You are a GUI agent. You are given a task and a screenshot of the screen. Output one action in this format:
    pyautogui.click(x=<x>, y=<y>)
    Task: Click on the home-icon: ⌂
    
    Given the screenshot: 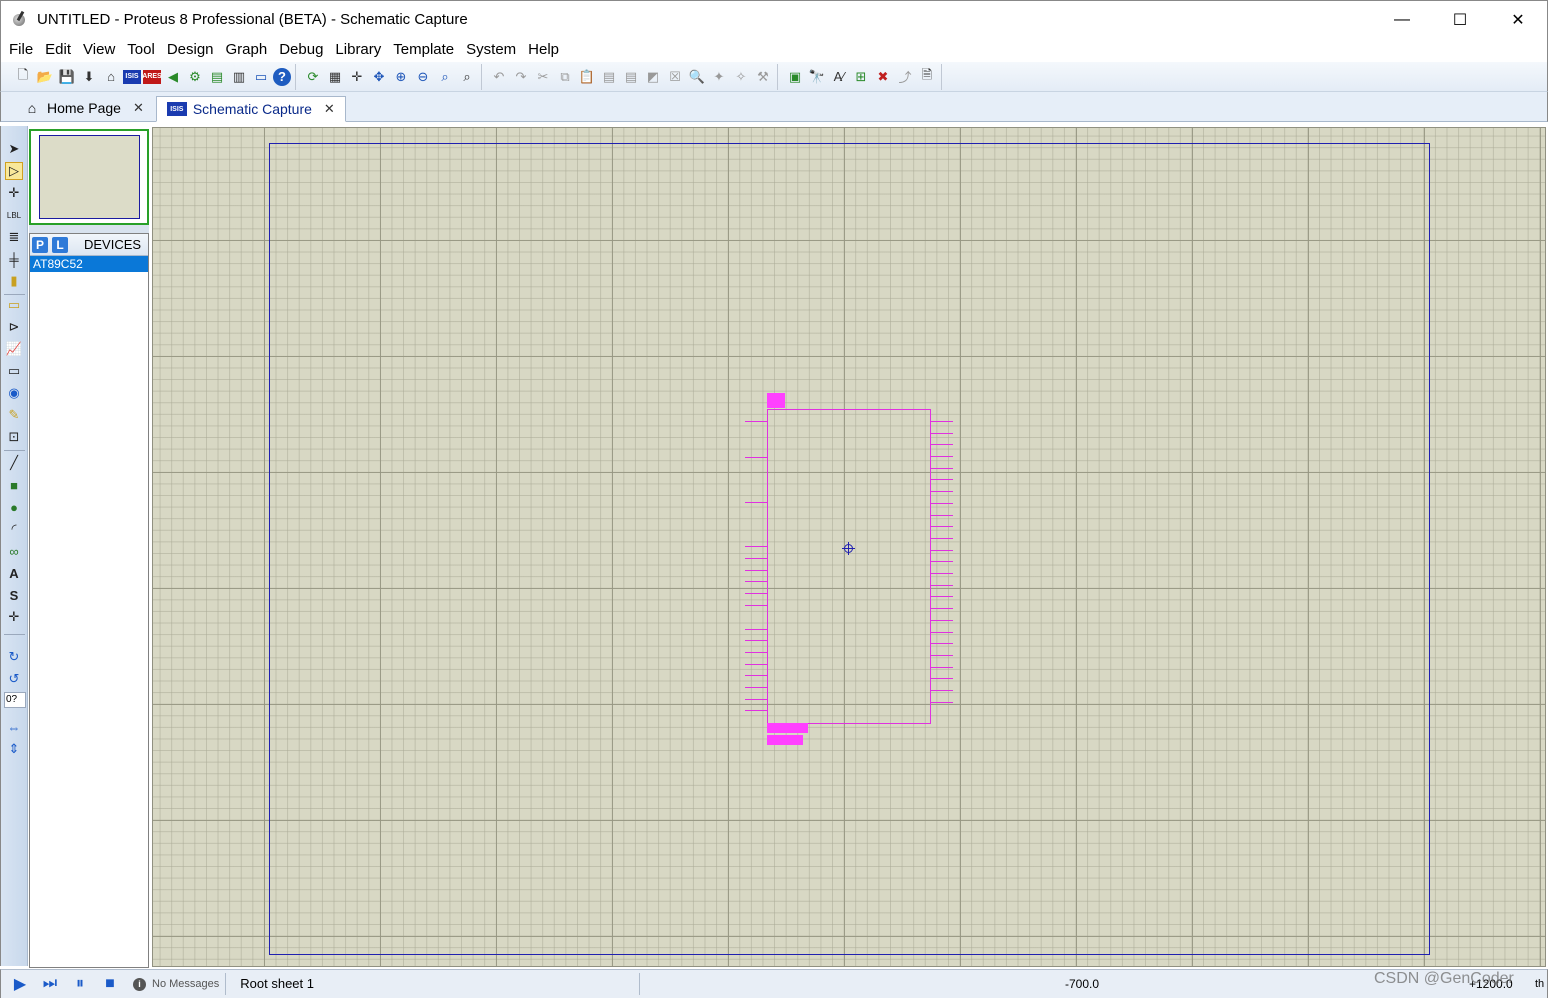 What is the action you would take?
    pyautogui.click(x=111, y=77)
    